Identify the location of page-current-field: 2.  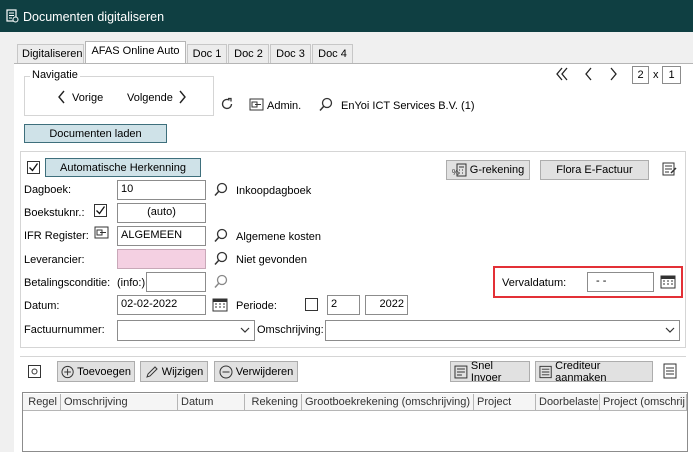
(640, 75).